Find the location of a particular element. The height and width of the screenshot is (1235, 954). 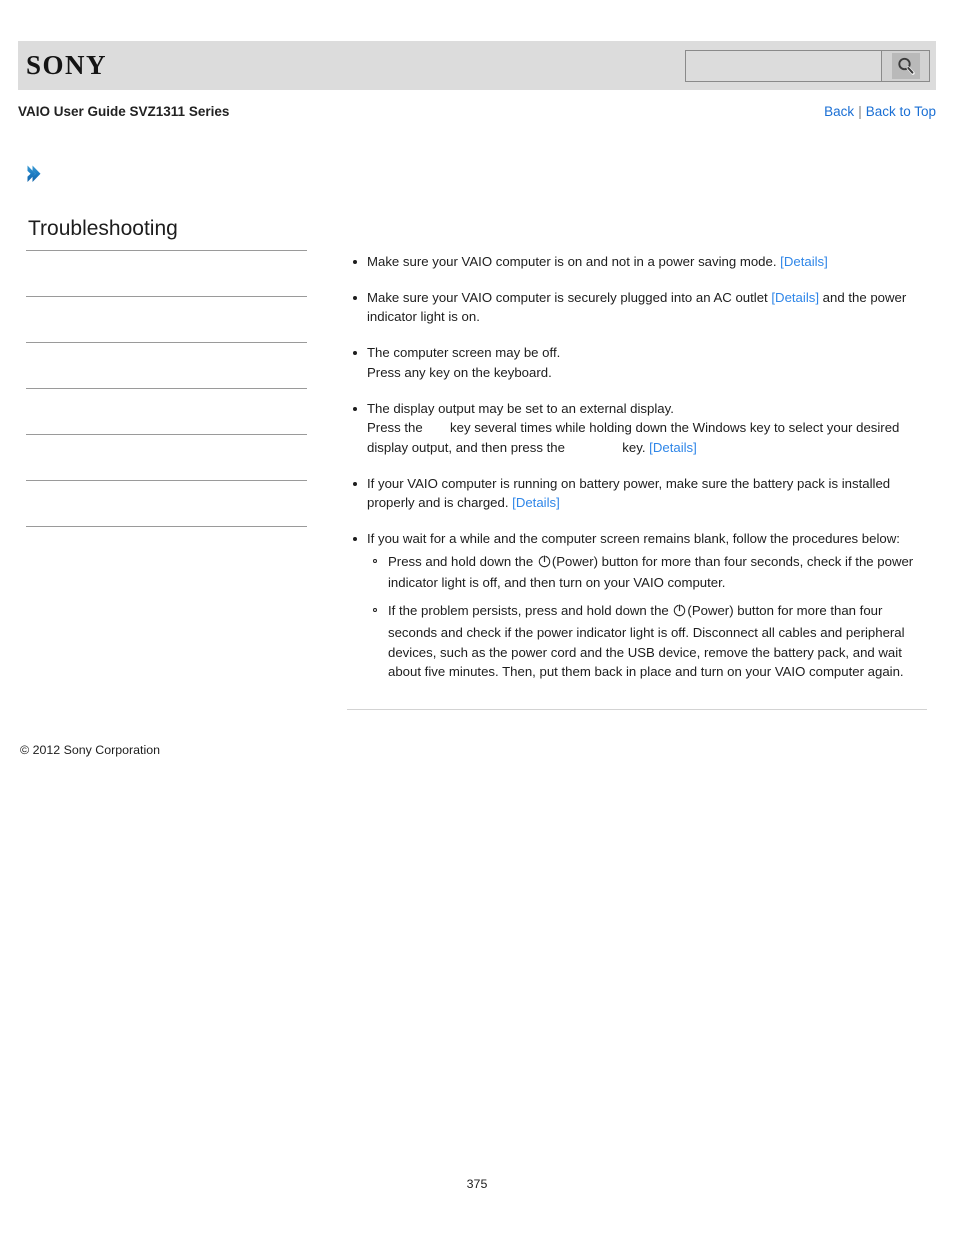

copyright-notice: © 2012 Sony Corporation is located at coordinates (90, 750).